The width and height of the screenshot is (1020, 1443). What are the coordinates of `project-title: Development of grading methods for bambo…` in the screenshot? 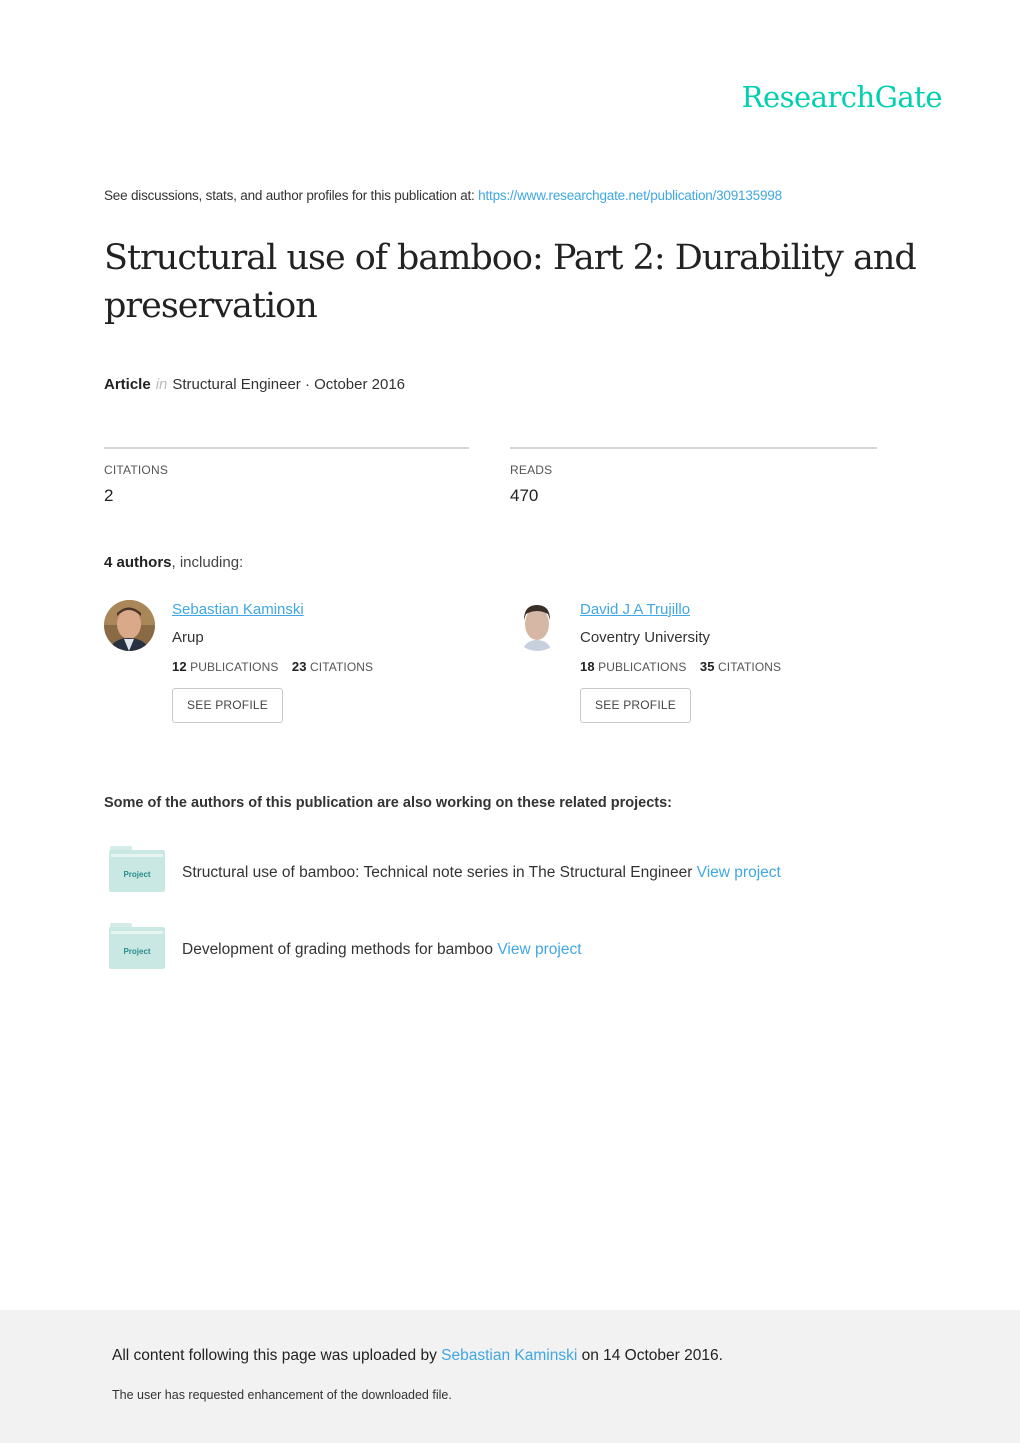 It's located at (338, 949).